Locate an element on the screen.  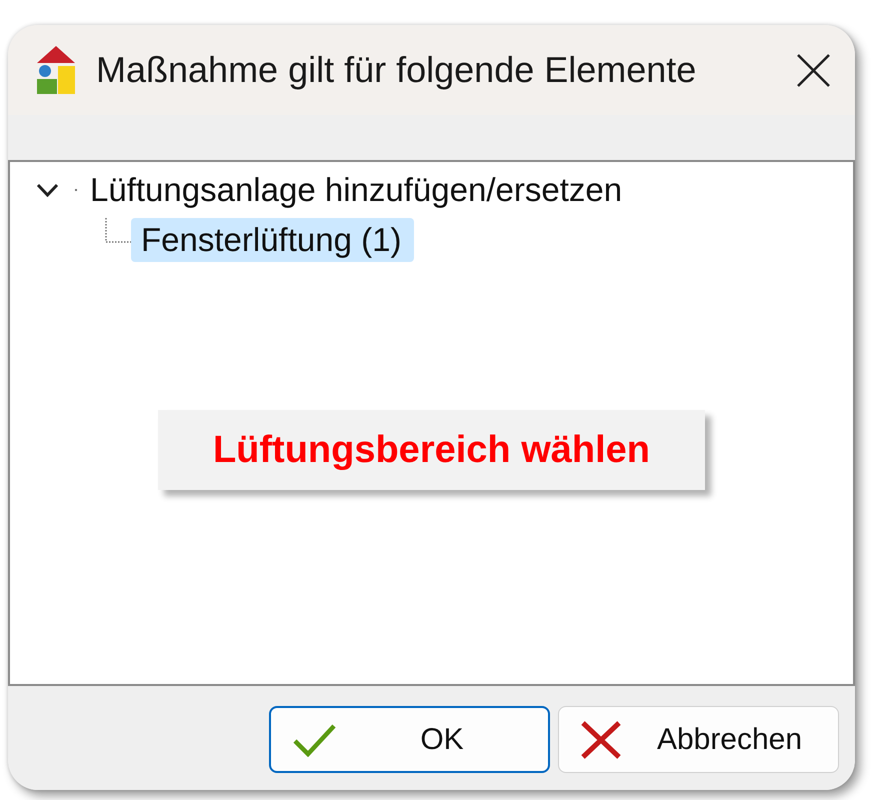
tree-connector-icon is located at coordinates (117, 231).